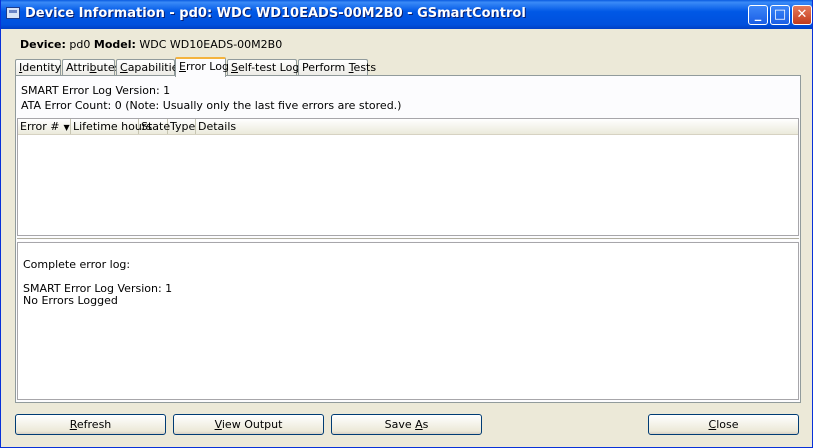 Image resolution: width=813 pixels, height=448 pixels. What do you see at coordinates (154, 126) in the screenshot?
I see `column-state: State` at bounding box center [154, 126].